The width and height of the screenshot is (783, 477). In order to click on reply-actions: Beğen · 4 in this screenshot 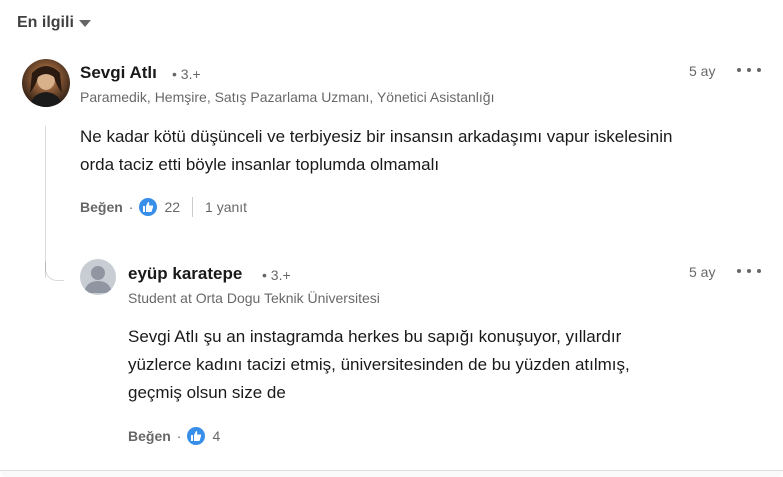, I will do `click(179, 436)`.